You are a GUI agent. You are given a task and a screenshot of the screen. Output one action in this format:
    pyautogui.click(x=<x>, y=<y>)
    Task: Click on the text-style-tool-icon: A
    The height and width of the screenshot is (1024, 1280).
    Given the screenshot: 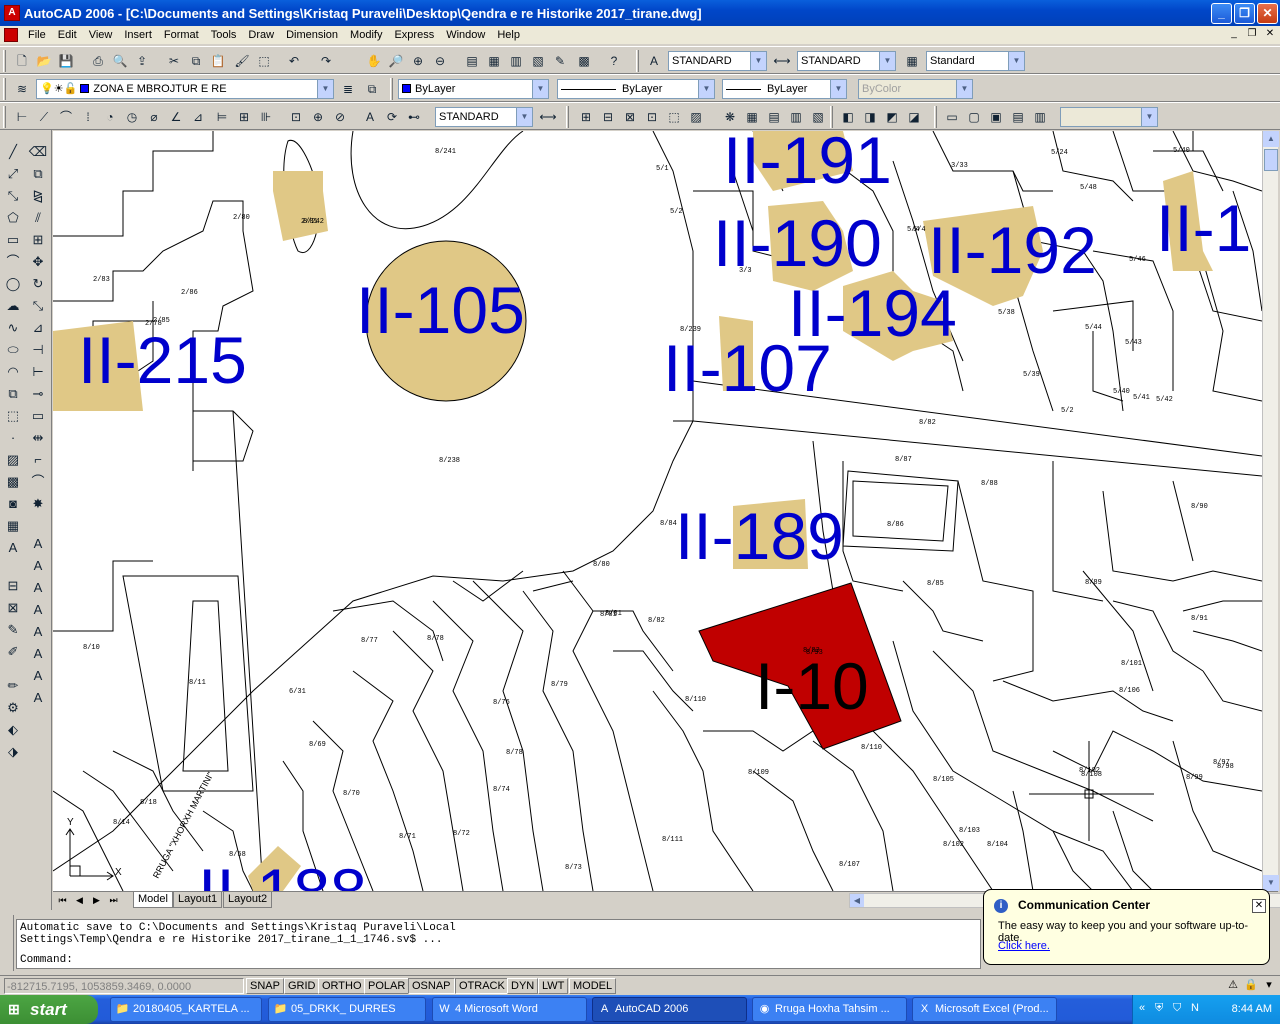 What is the action you would take?
    pyautogui.click(x=38, y=654)
    